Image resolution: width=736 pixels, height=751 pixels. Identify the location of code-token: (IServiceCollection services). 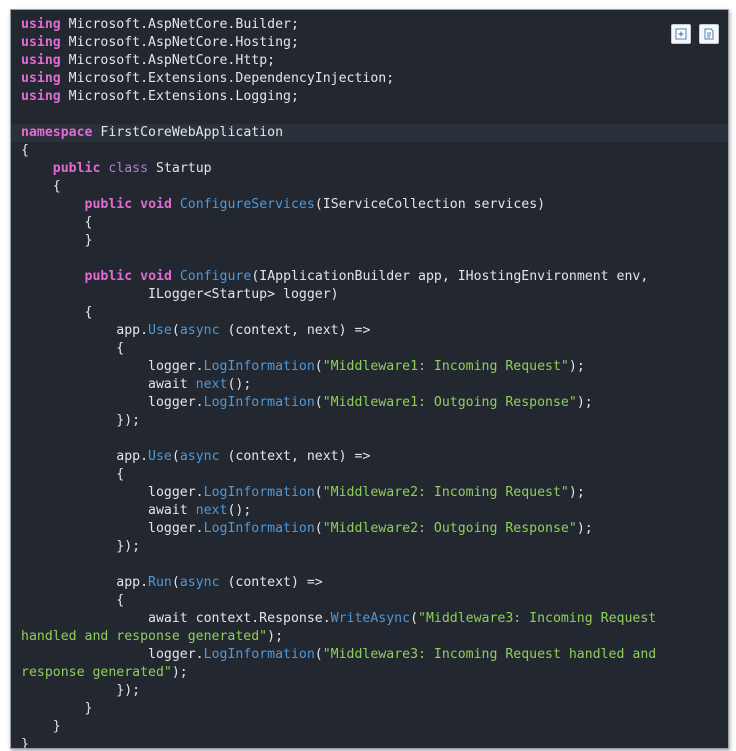
(430, 204).